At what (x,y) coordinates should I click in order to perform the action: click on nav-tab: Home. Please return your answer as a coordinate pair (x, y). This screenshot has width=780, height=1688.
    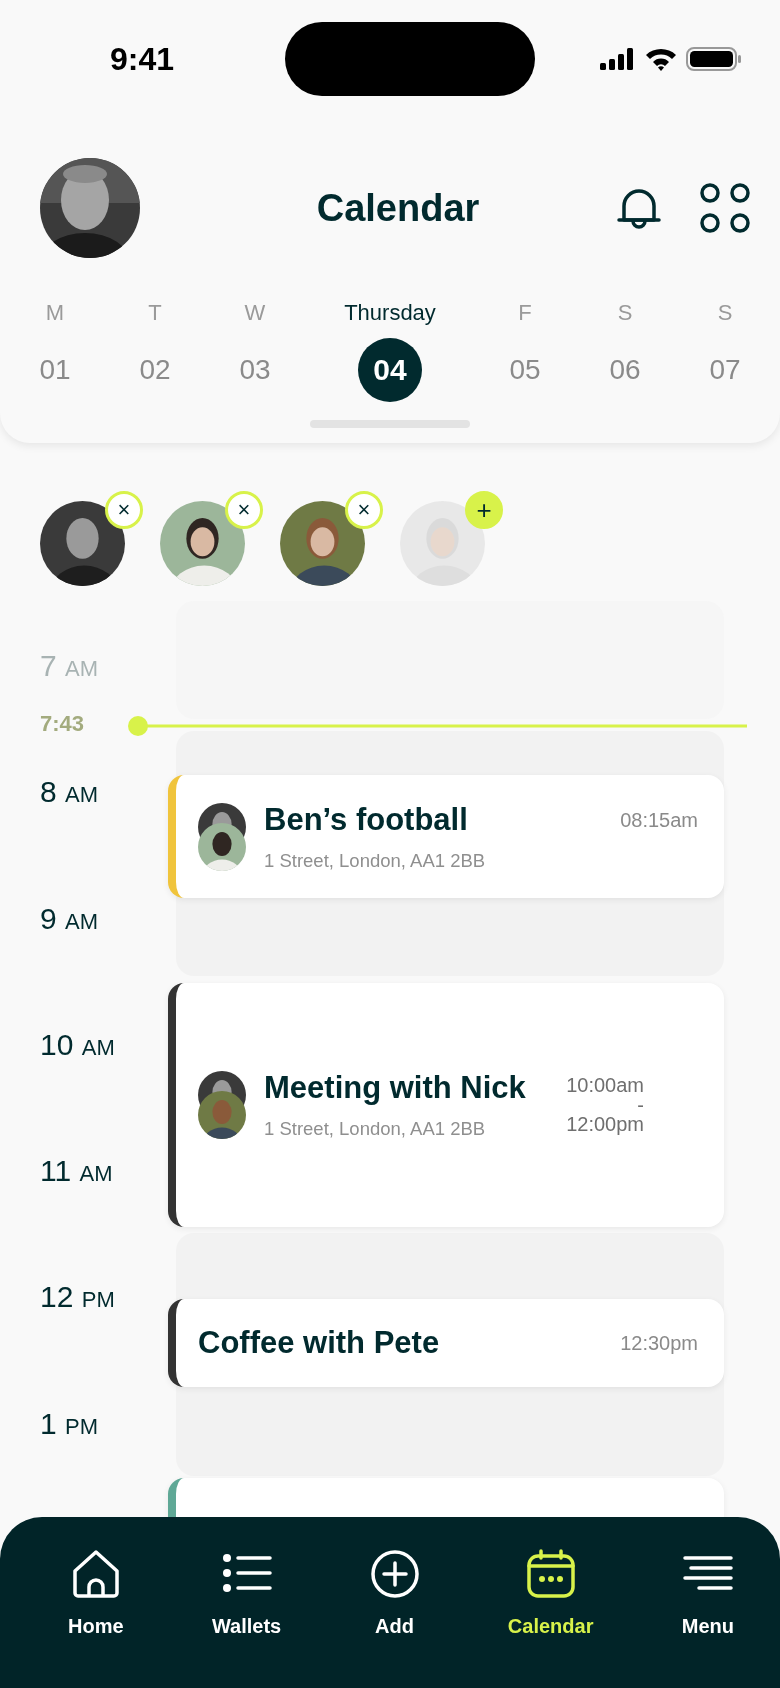
    Looking at the image, I should click on (96, 1597).